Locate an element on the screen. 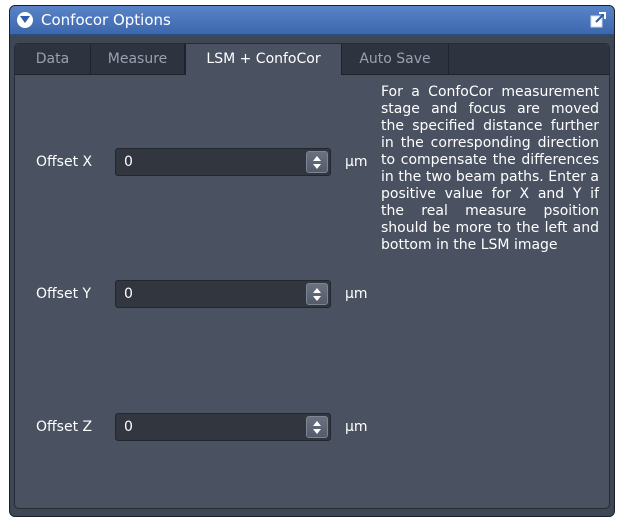 The image size is (625, 522). window-title: Confocor Options is located at coordinates (106, 20).